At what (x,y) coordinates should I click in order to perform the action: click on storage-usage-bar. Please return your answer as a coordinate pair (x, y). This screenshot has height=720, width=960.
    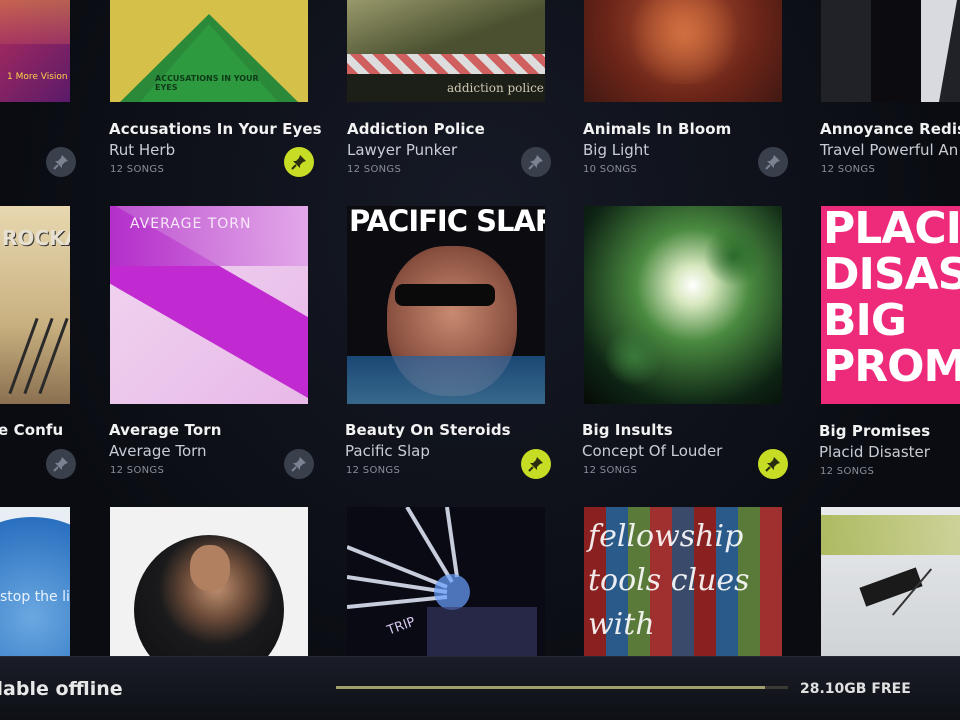
    Looking at the image, I should click on (562, 687).